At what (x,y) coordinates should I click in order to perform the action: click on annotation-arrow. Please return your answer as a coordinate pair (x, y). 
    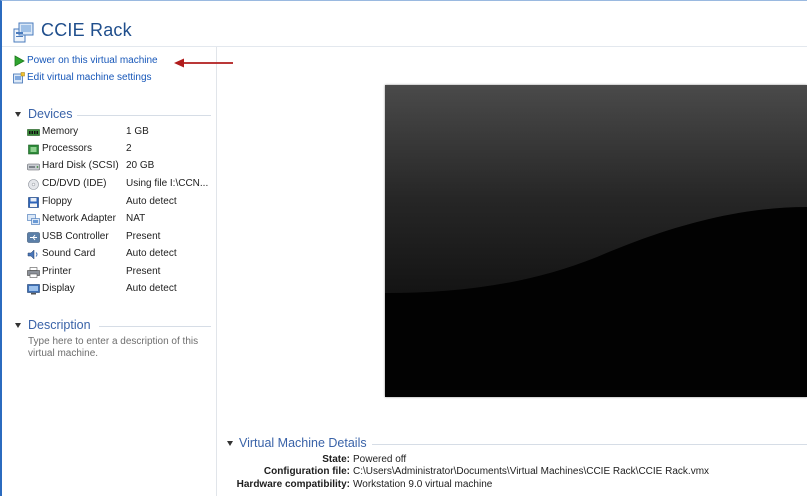
    Looking at the image, I should click on (203, 63).